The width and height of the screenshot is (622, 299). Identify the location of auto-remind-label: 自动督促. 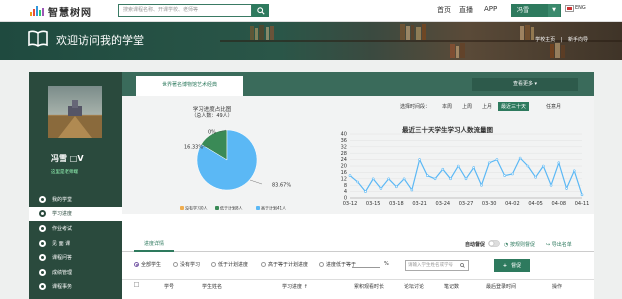
(475, 245).